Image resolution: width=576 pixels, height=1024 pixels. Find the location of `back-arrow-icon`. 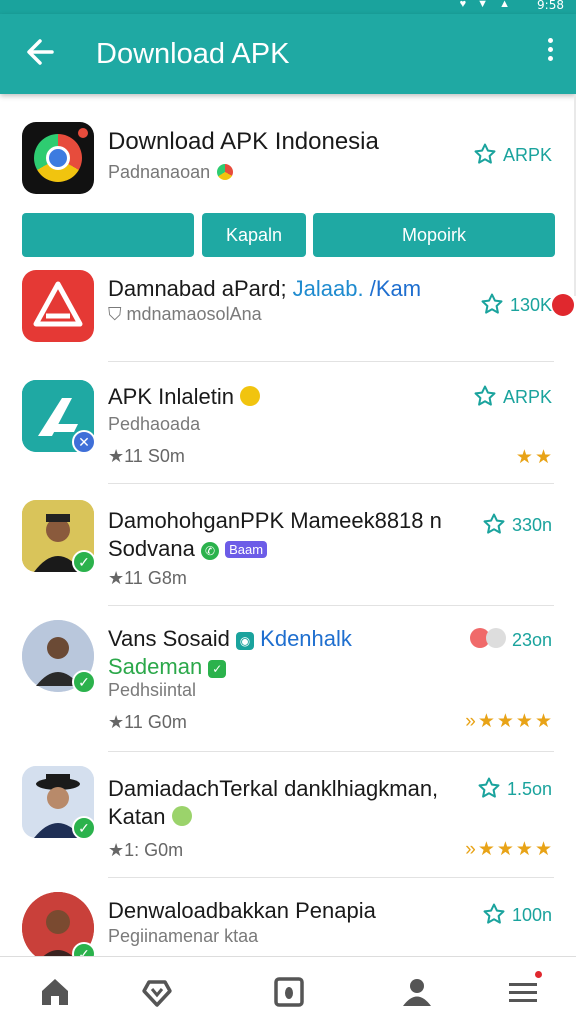

back-arrow-icon is located at coordinates (42, 52).